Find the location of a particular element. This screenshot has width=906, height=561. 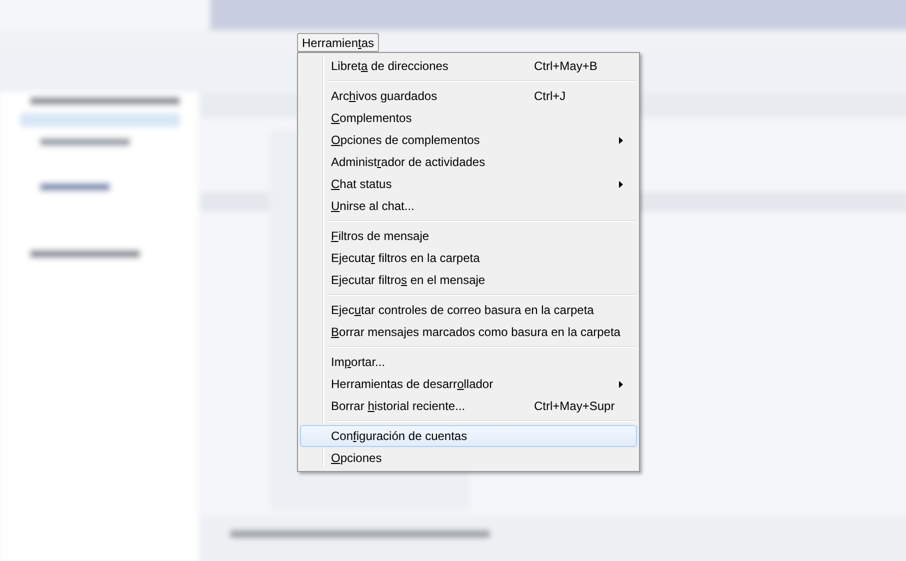

menu-item: Complementos is located at coordinates (468, 118).